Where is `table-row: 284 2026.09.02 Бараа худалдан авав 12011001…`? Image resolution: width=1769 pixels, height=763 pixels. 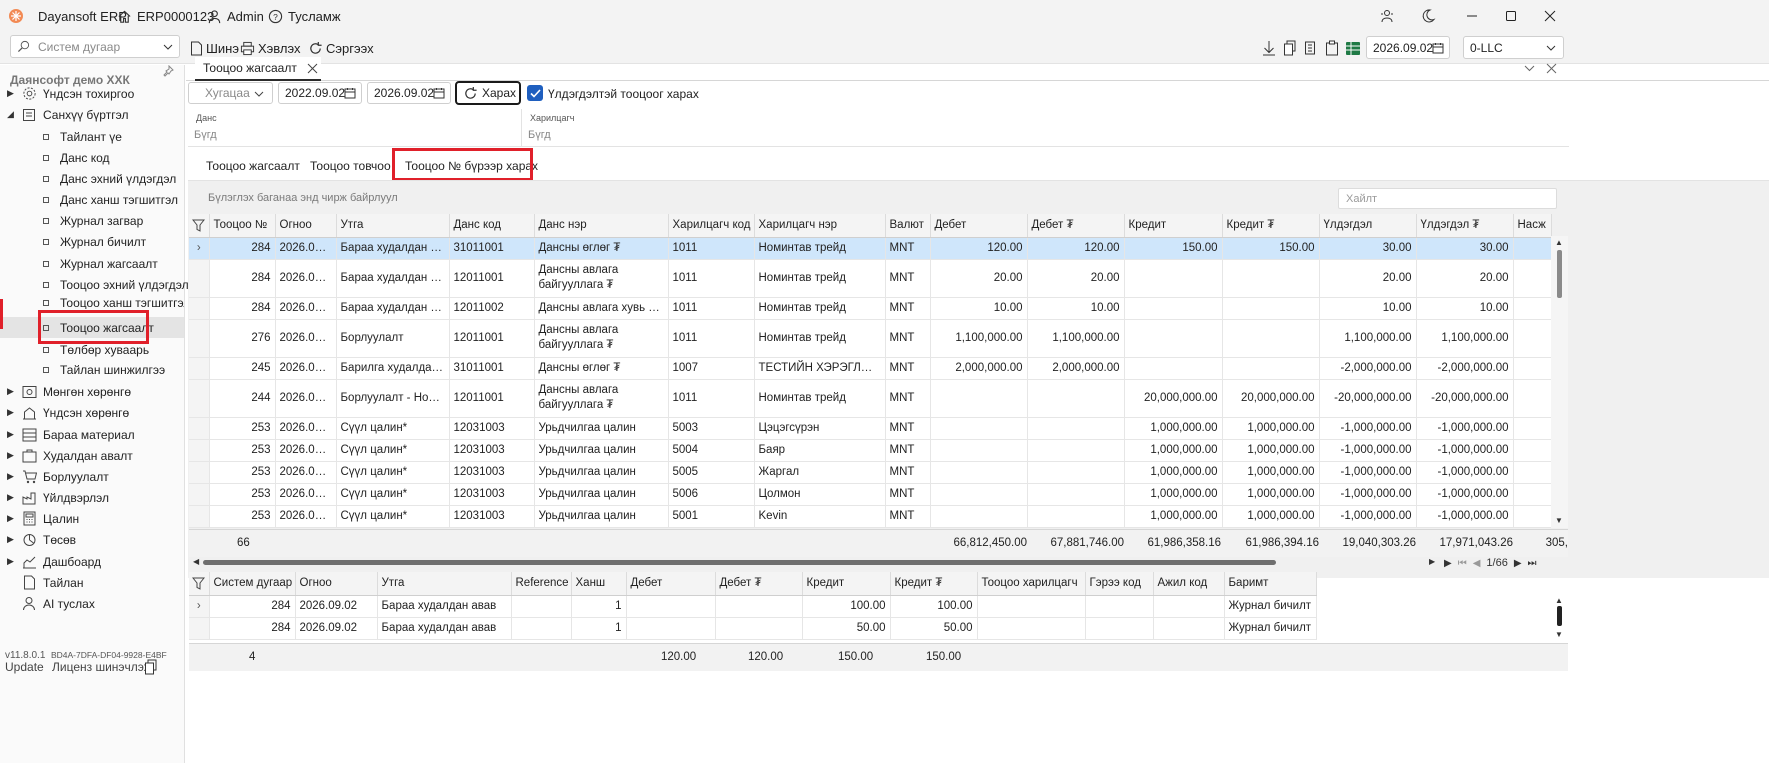
table-row: 284 2026.09.02 Бараа худалдан авав 12011001… is located at coordinates (870, 278).